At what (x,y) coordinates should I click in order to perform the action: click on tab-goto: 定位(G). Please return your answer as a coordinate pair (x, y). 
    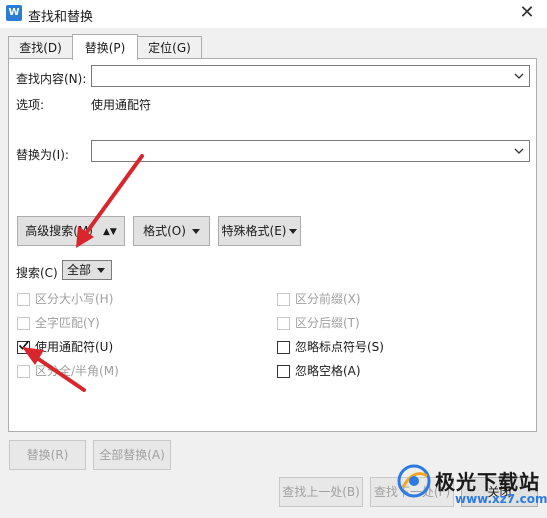
    Looking at the image, I should click on (169, 47).